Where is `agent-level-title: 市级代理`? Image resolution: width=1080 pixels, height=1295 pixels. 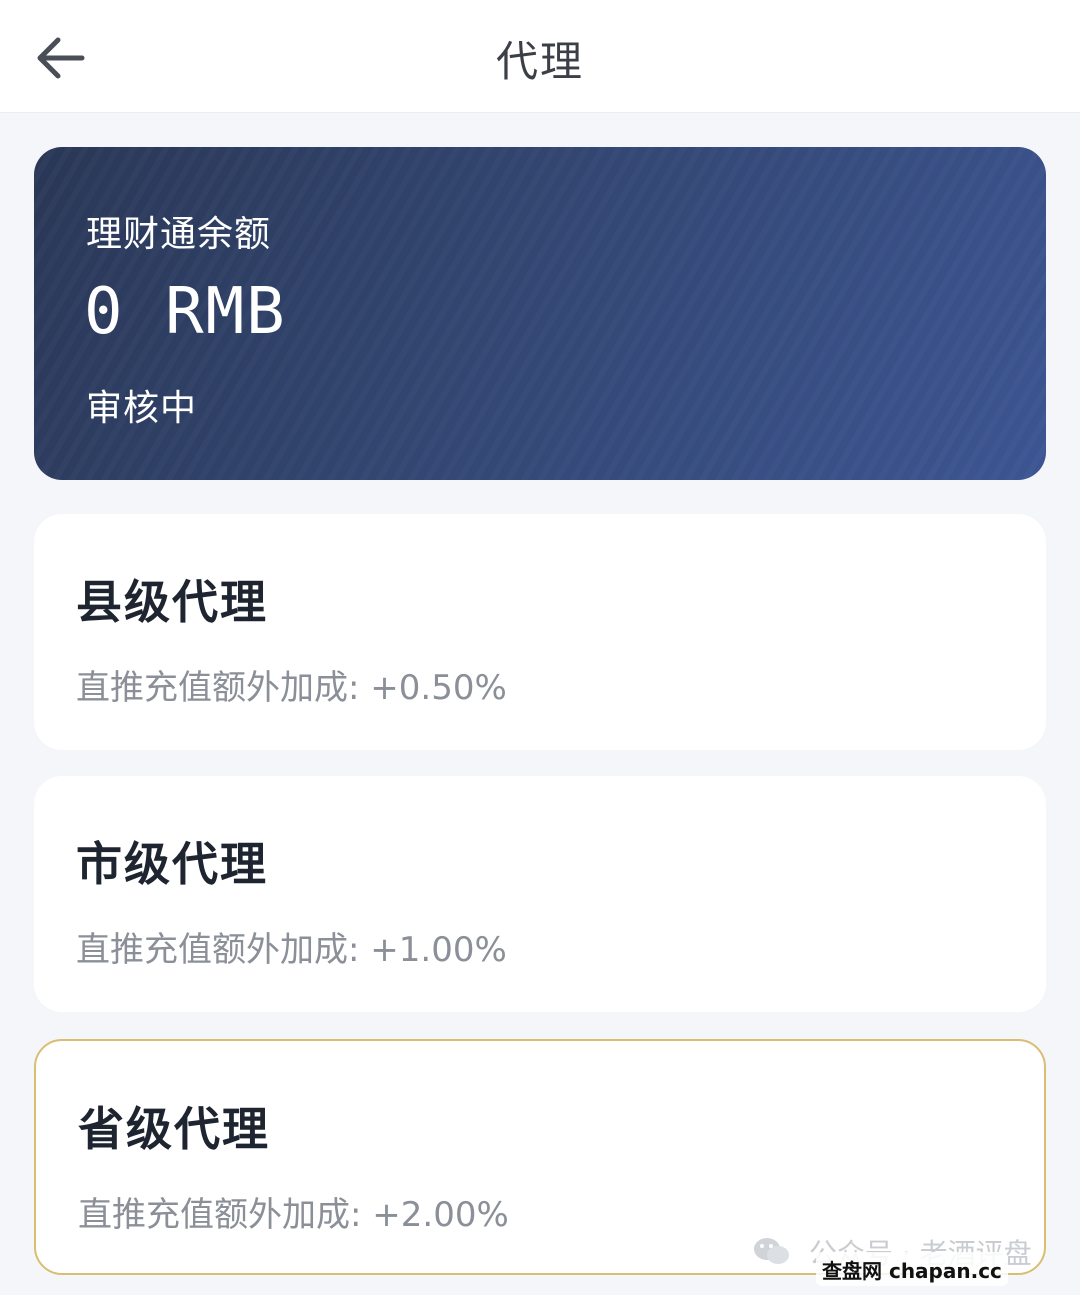
agent-level-title: 市级代理 is located at coordinates (172, 864).